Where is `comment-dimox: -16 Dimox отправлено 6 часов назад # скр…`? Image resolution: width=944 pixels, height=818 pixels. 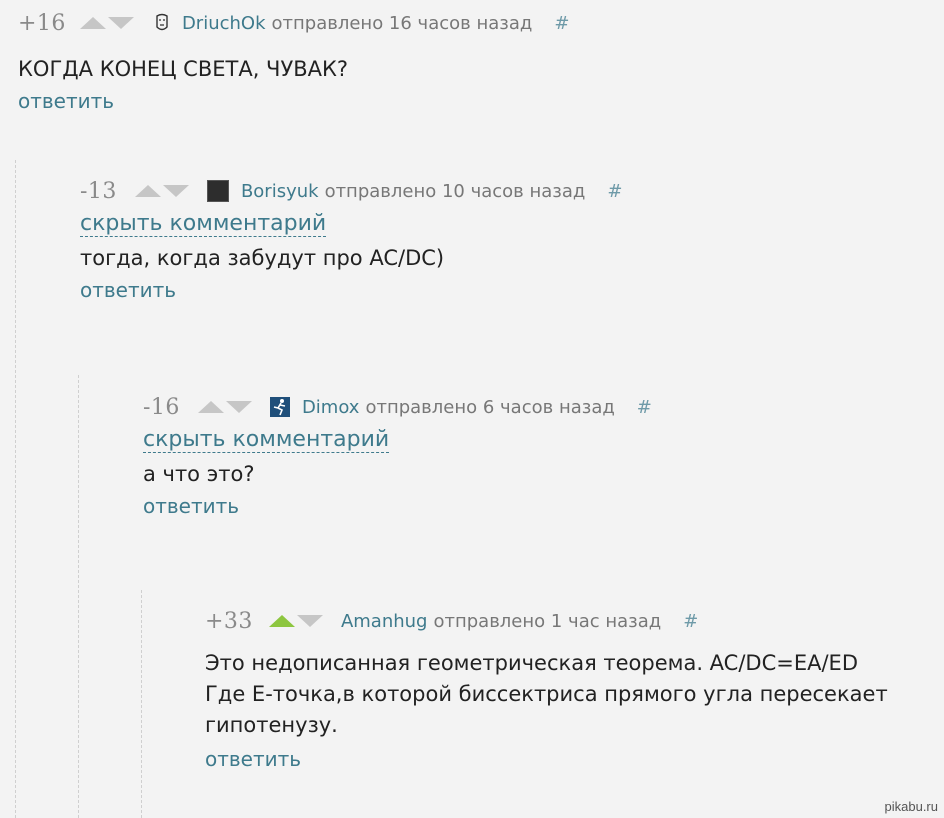
comment-dimox: -16 Dimox отправлено 6 часов назад # скр… is located at coordinates (397, 456).